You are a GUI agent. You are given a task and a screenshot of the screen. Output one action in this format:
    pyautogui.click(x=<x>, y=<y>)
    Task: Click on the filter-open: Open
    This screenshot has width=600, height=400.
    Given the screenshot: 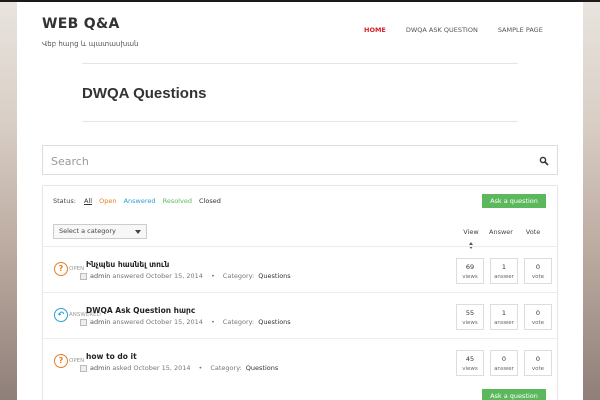 What is the action you would take?
    pyautogui.click(x=107, y=201)
    